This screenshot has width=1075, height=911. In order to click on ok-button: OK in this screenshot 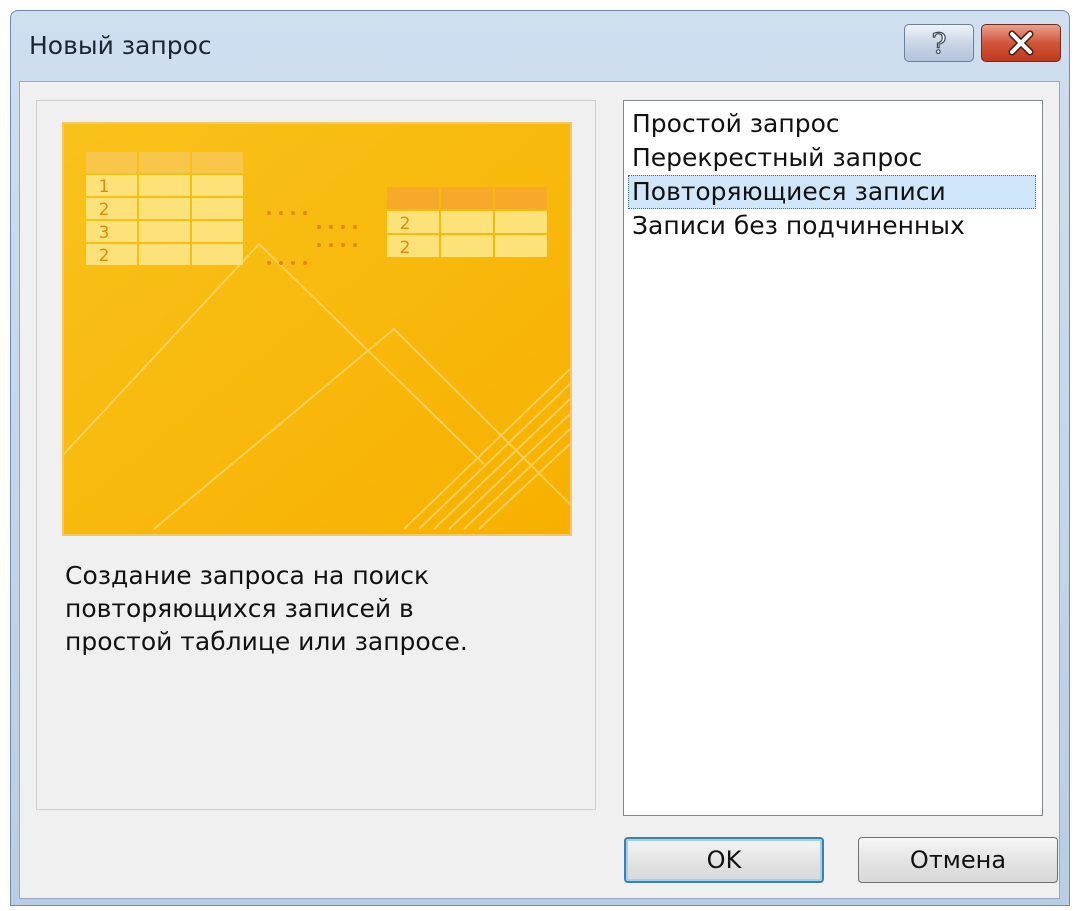, I will do `click(724, 860)`.